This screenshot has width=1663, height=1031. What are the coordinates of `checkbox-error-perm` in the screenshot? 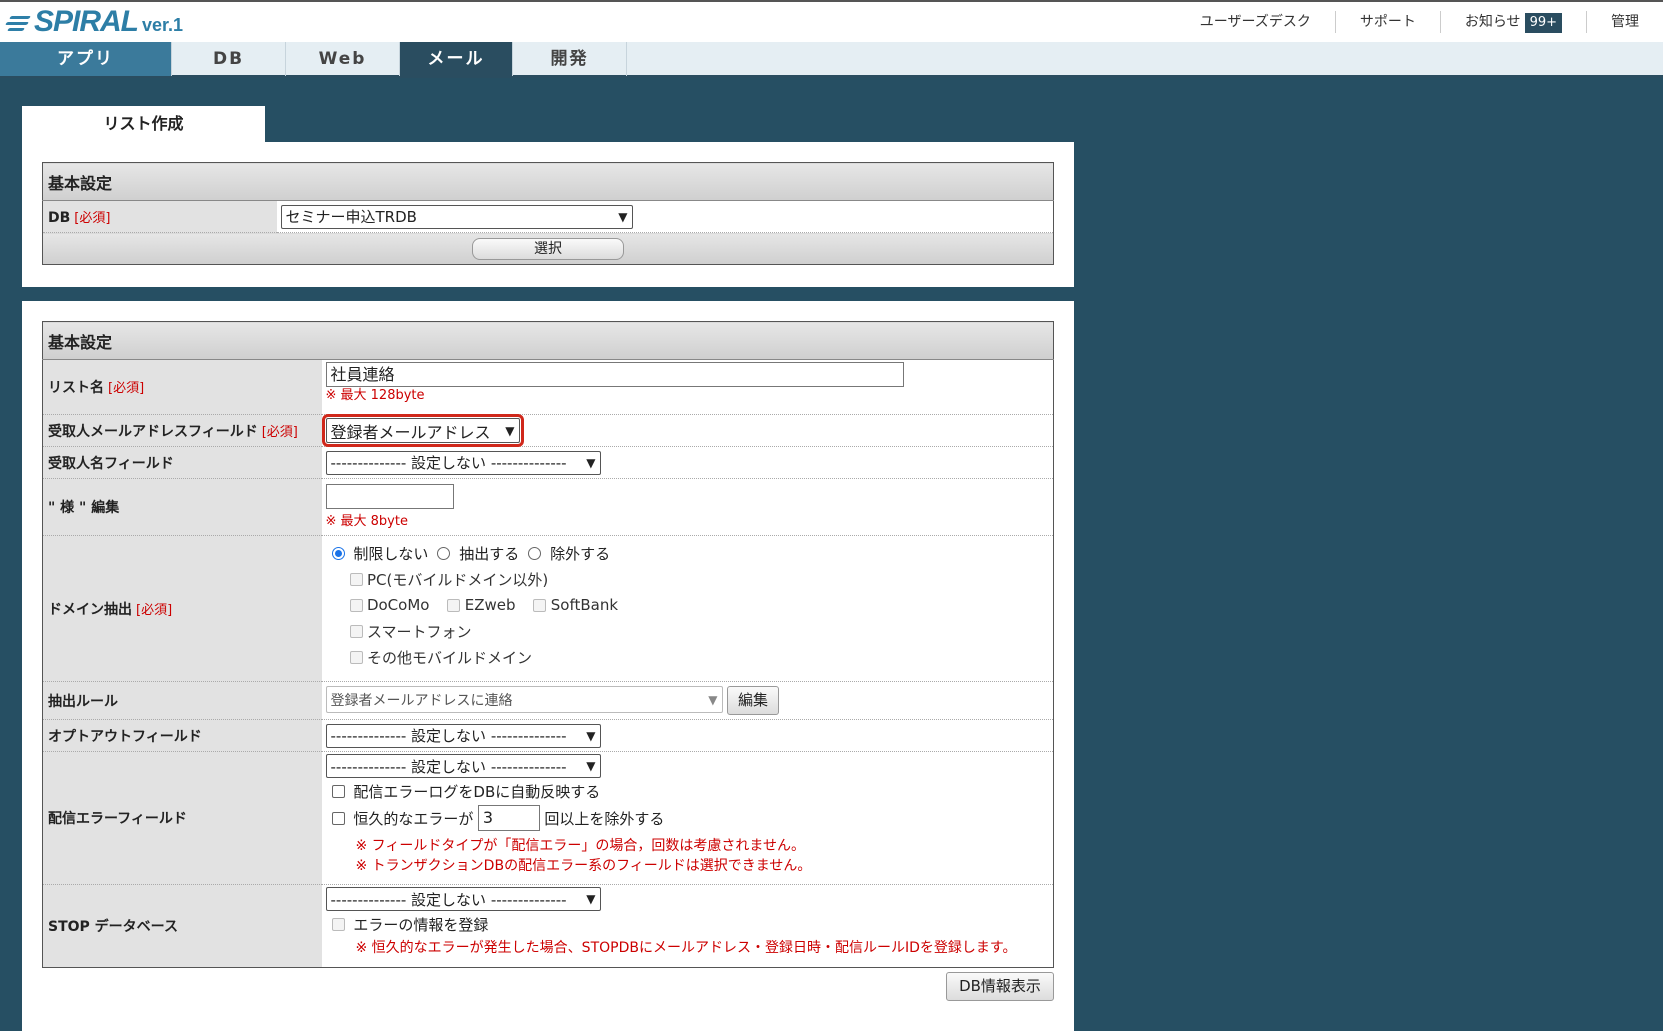 It's located at (338, 818).